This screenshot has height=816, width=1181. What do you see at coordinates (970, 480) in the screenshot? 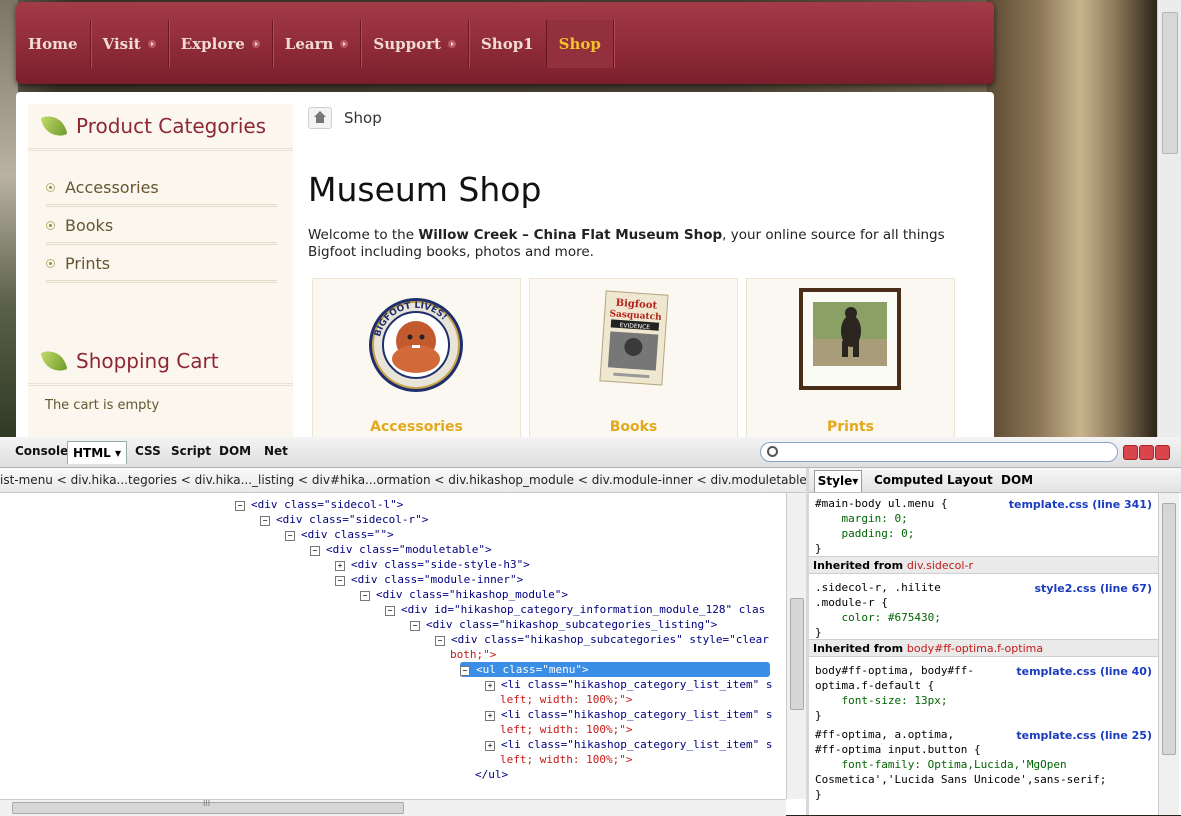
I see `tab-layout: Layout` at bounding box center [970, 480].